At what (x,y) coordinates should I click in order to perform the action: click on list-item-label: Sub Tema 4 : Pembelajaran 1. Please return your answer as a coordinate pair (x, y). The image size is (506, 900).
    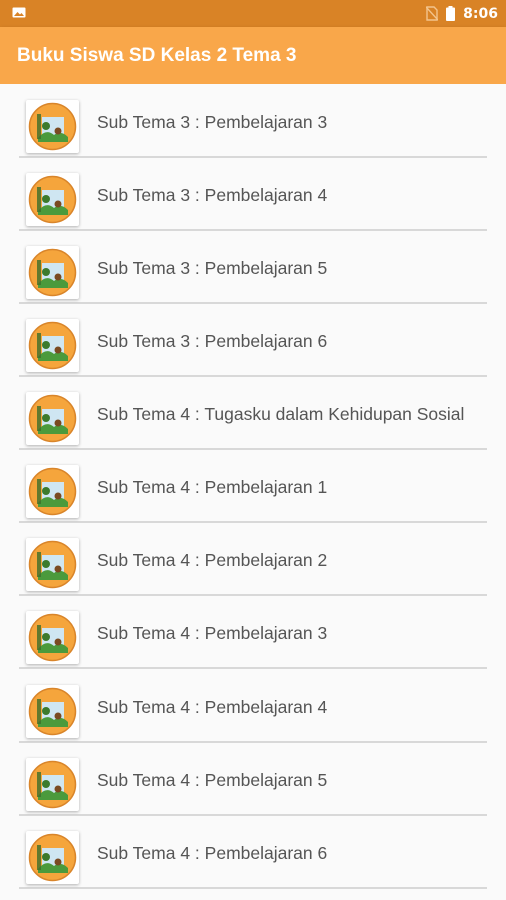
    Looking at the image, I should click on (212, 487).